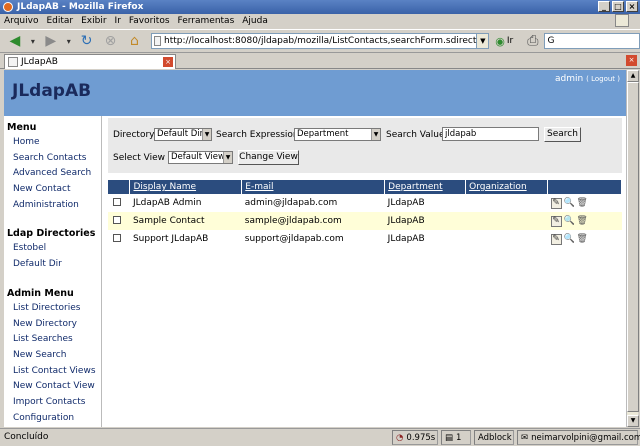 The height and width of the screenshot is (446, 640). What do you see at coordinates (180, 134) in the screenshot?
I see `directory-select-value: Default Dir` at bounding box center [180, 134].